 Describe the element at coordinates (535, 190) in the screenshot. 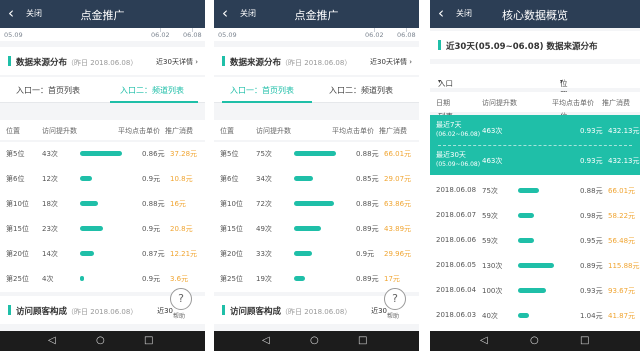

I see `table-row: 2018.06.08 75次 0.88元 66.01元` at that location.